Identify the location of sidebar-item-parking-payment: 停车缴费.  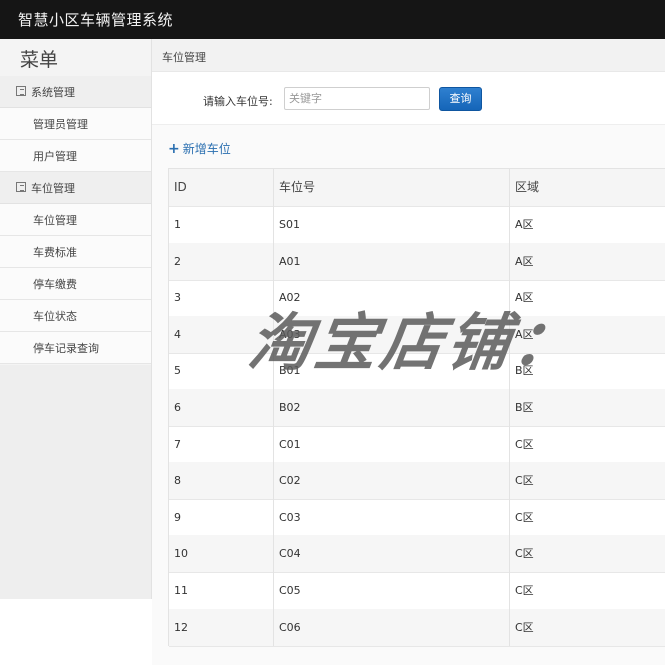
(75, 284).